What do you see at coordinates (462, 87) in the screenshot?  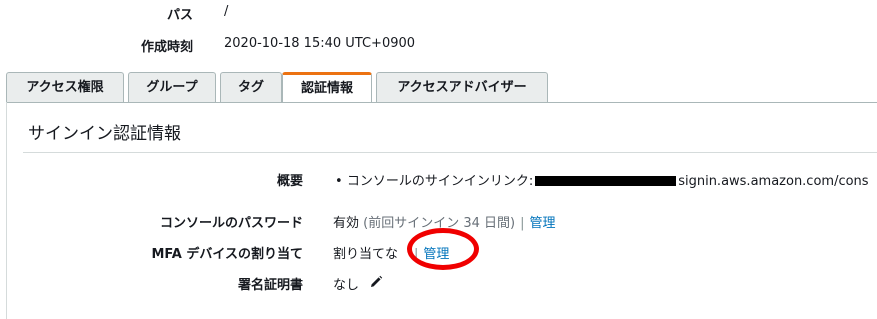 I see `tab-access-advisor: アクセスアドバイザー` at bounding box center [462, 87].